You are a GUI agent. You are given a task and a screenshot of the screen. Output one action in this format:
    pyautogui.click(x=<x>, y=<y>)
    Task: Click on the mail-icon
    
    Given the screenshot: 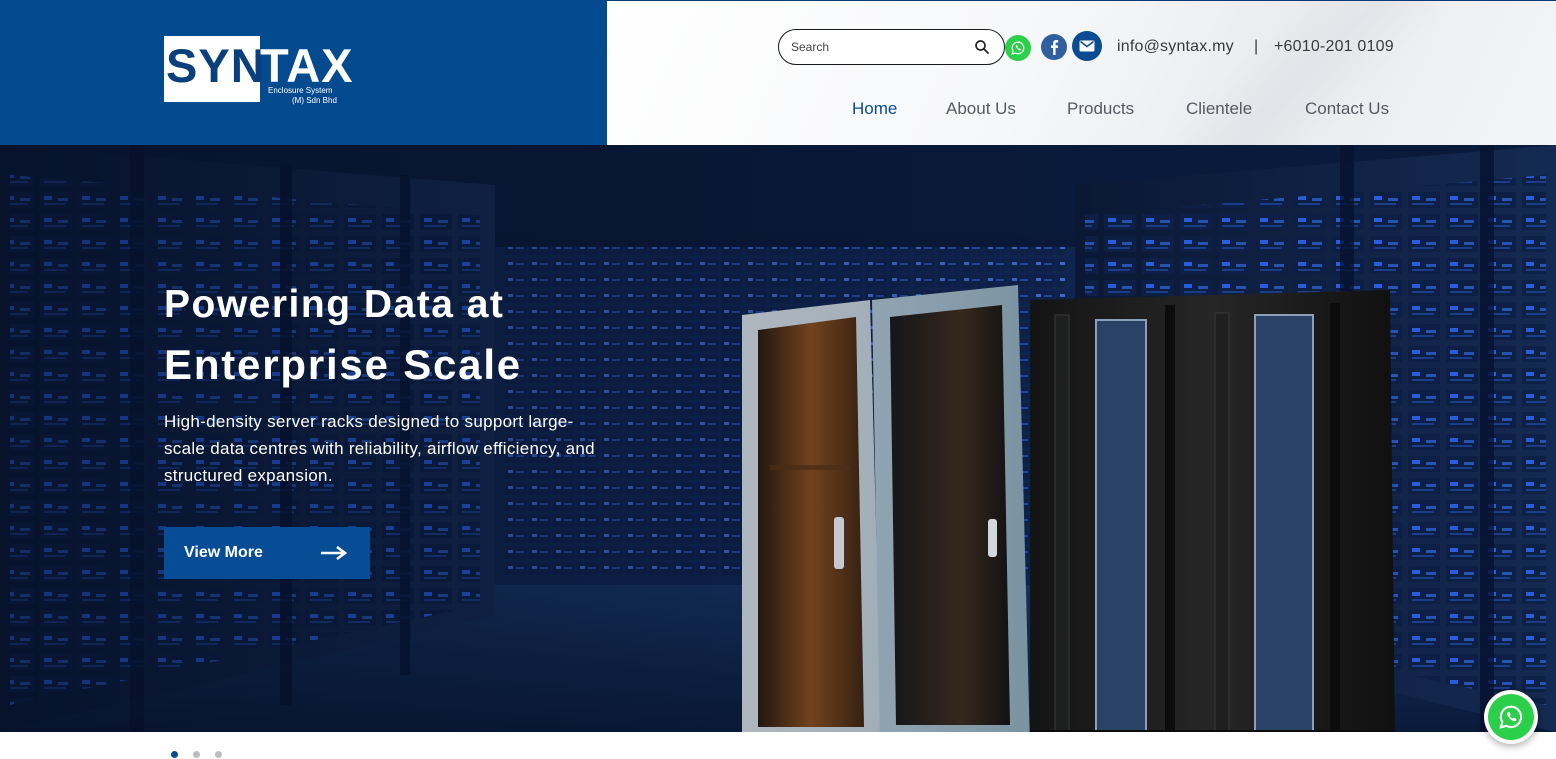 What is the action you would take?
    pyautogui.click(x=1087, y=46)
    